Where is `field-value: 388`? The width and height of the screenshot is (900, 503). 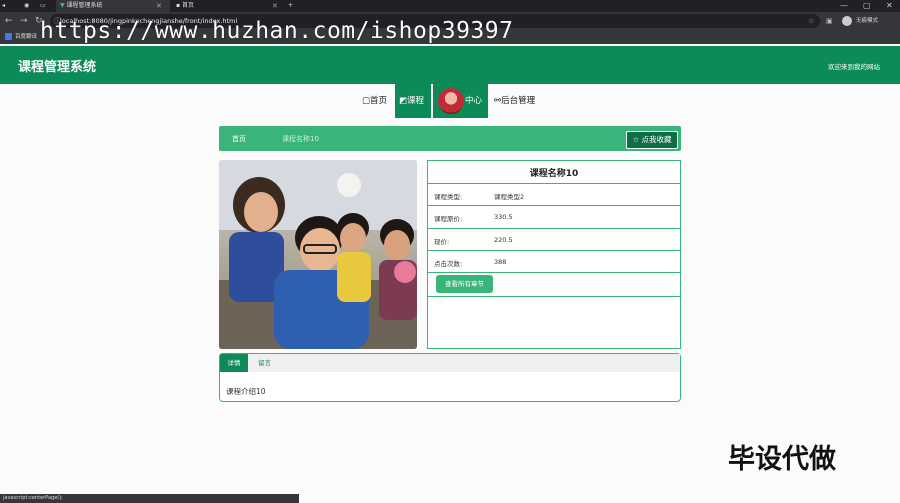
field-value: 388 is located at coordinates (500, 262).